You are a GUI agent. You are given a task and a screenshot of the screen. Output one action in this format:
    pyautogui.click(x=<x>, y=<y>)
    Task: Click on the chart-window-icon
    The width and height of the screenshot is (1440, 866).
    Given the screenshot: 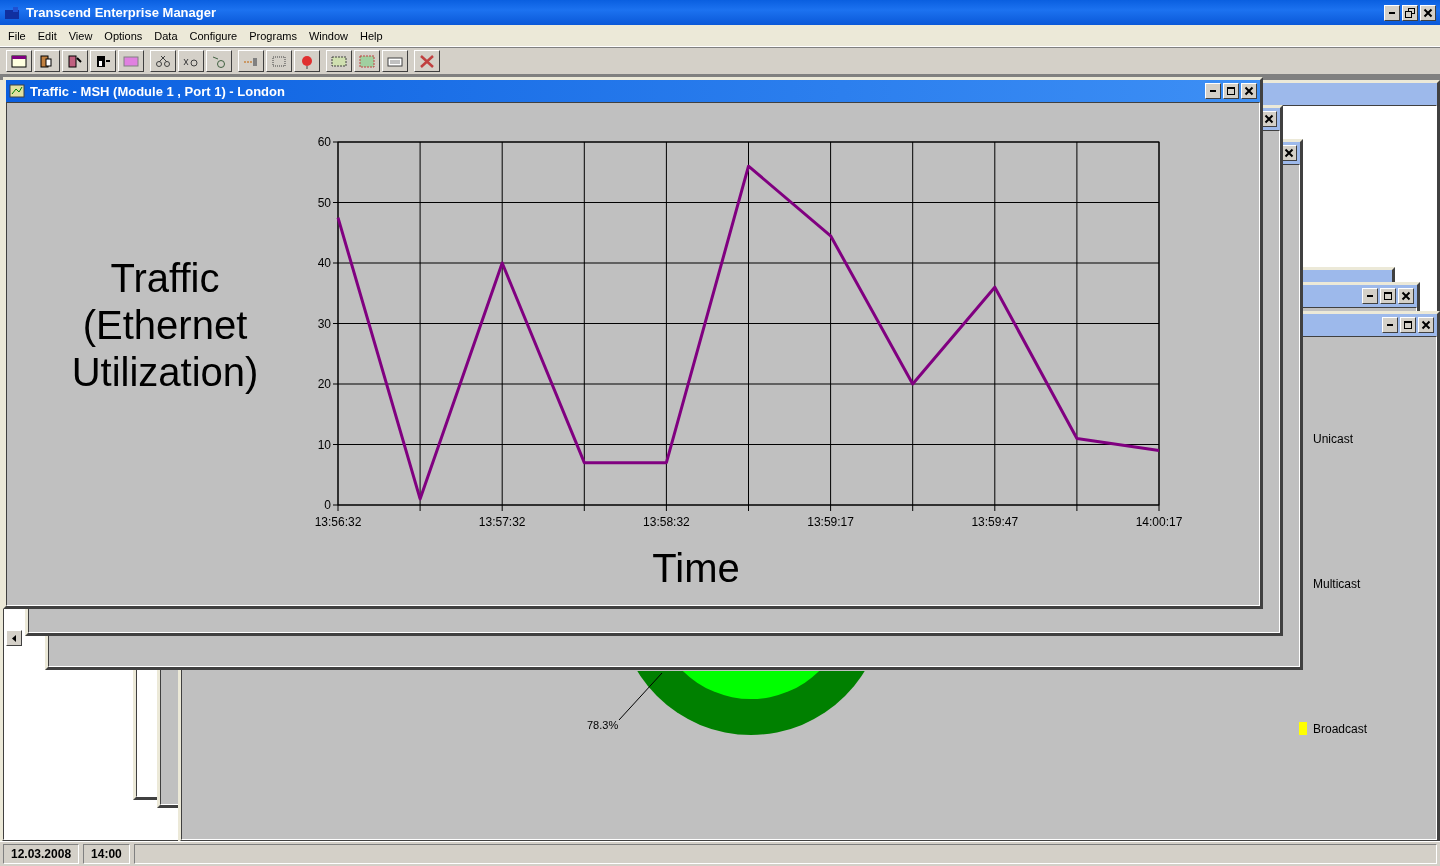 What is the action you would take?
    pyautogui.click(x=17, y=91)
    